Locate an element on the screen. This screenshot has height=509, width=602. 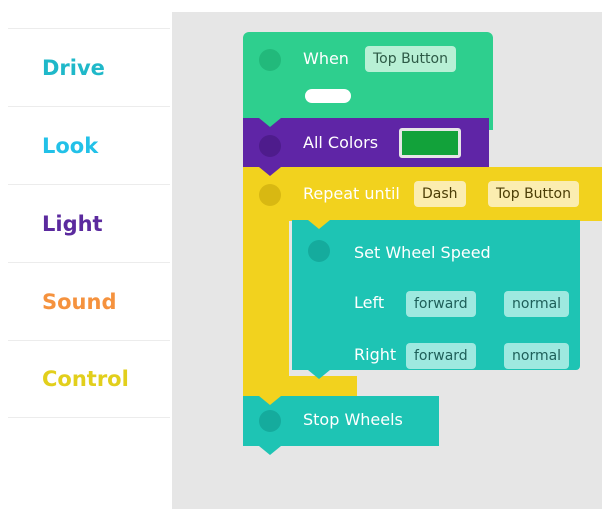
repeat-until-block: Repeat until Dash Top Button is located at coordinates (422, 194).